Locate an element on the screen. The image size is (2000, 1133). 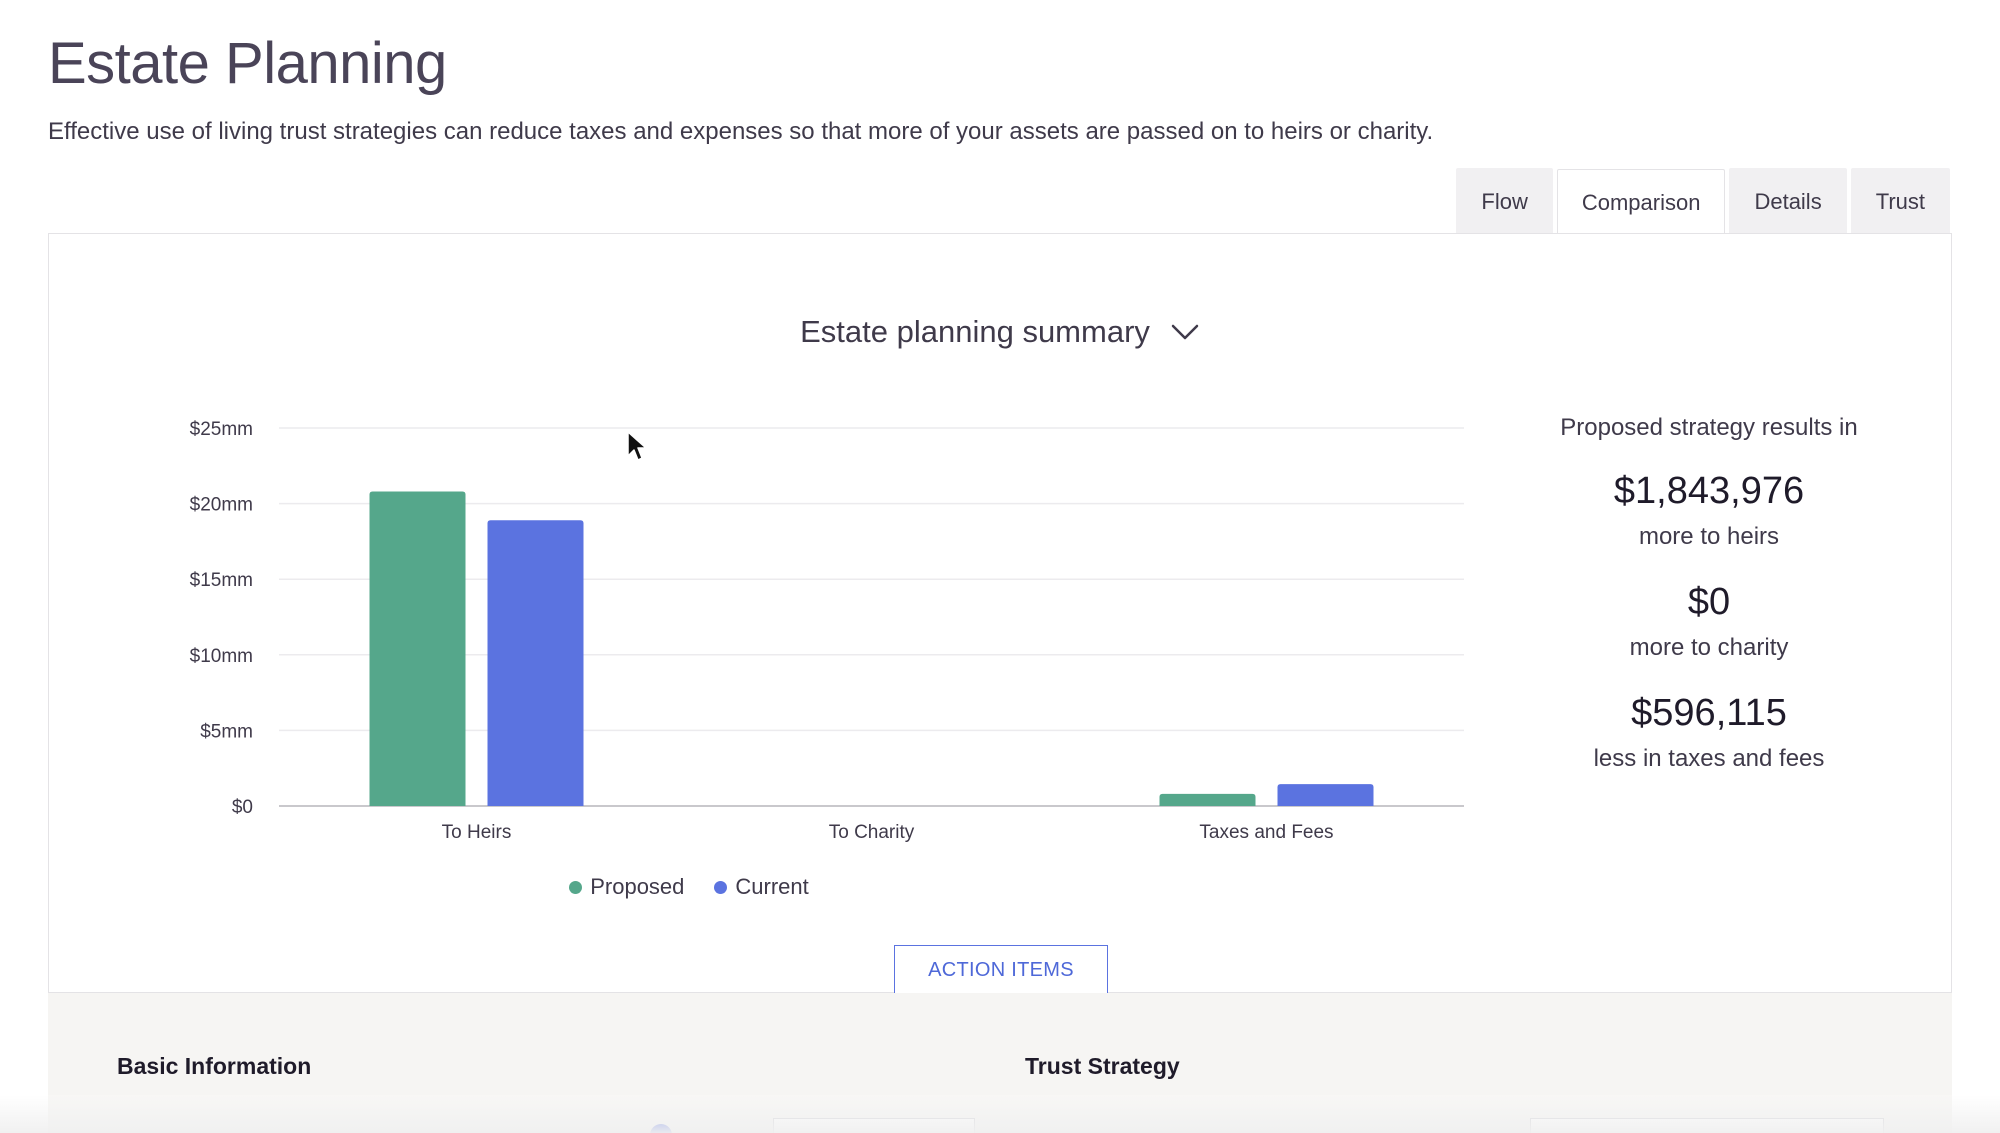
y-tick-label: $25mm is located at coordinates (221, 429).